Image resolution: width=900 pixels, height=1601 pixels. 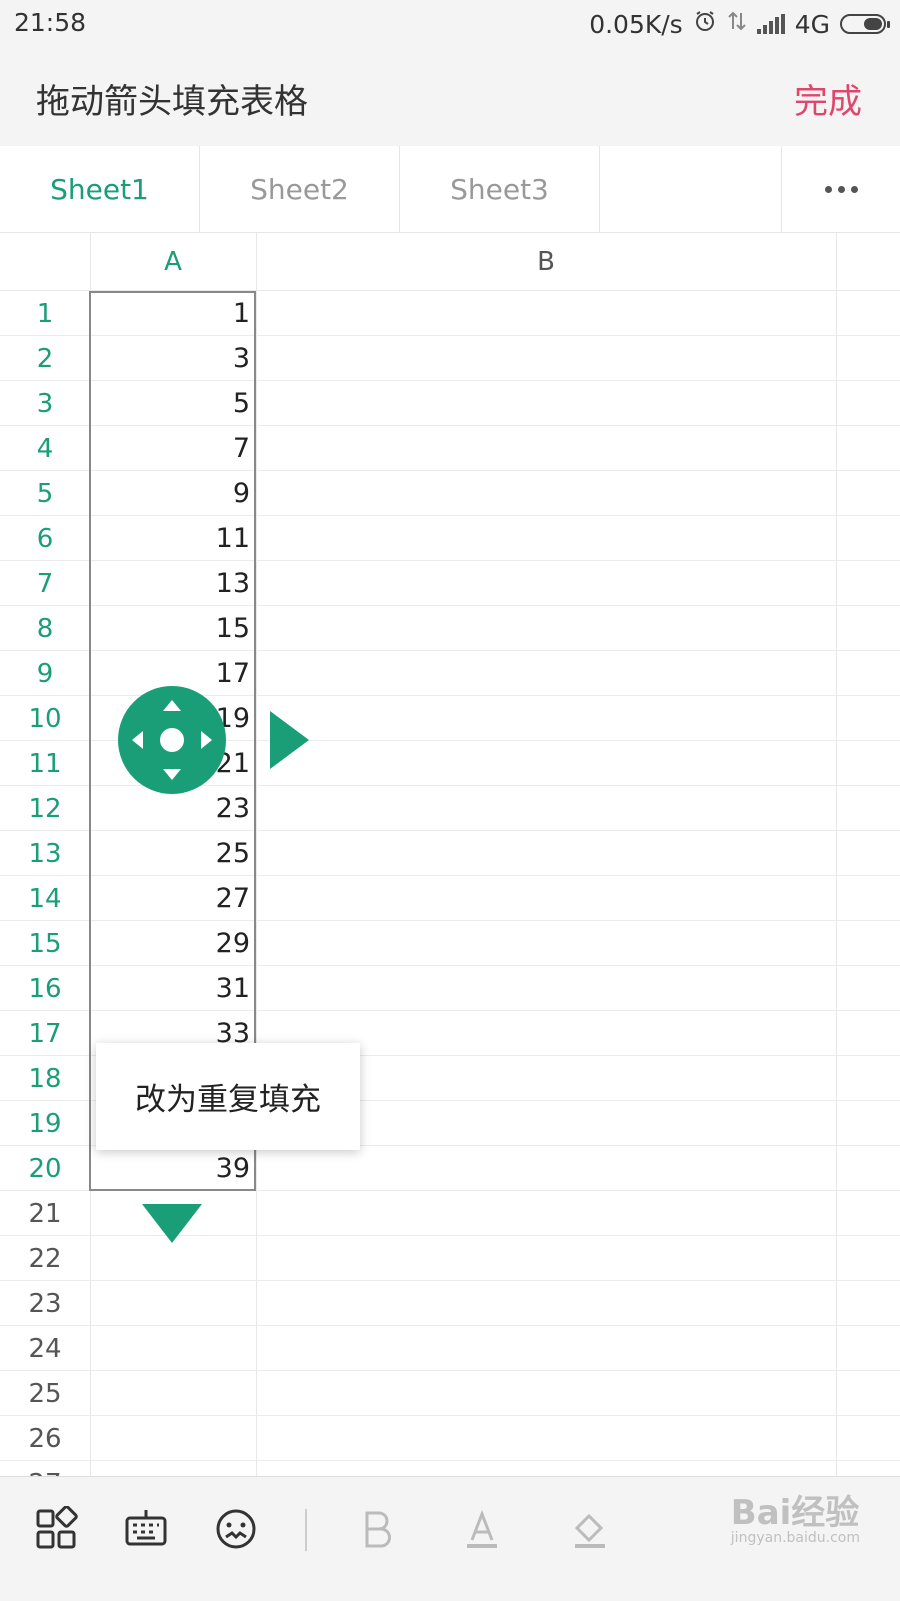 What do you see at coordinates (173, 943) in the screenshot?
I see `cell-a: 29` at bounding box center [173, 943].